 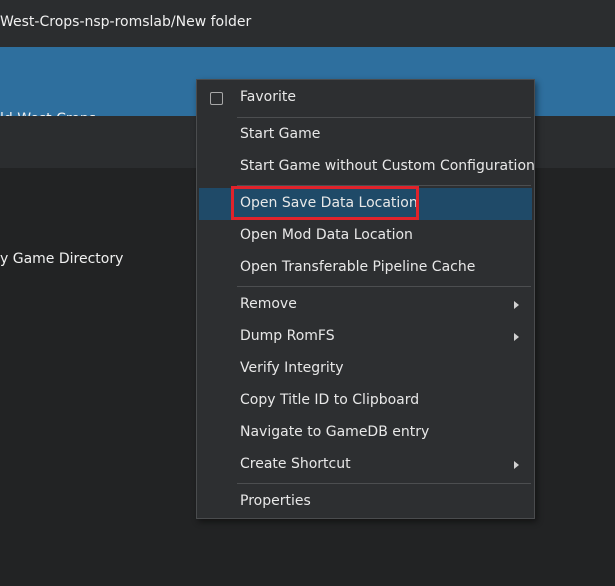 What do you see at coordinates (216, 98) in the screenshot?
I see `favorite-checkbox` at bounding box center [216, 98].